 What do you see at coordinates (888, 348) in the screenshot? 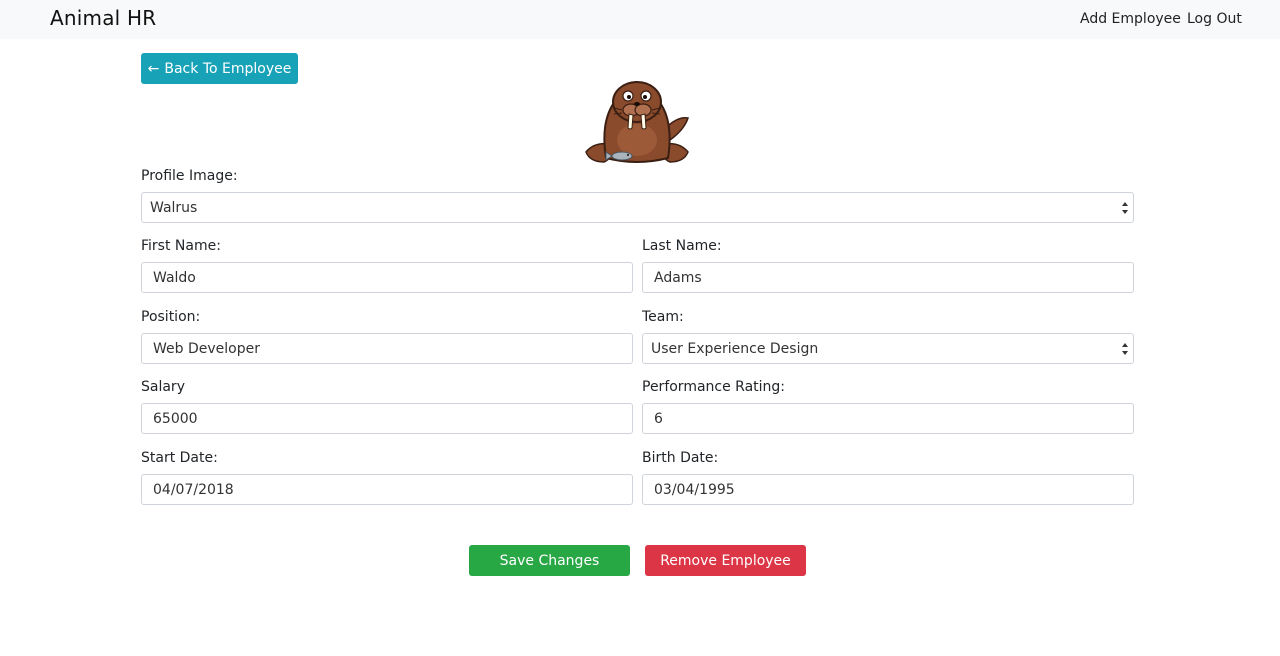
I see `team-select: User Experience Design` at bounding box center [888, 348].